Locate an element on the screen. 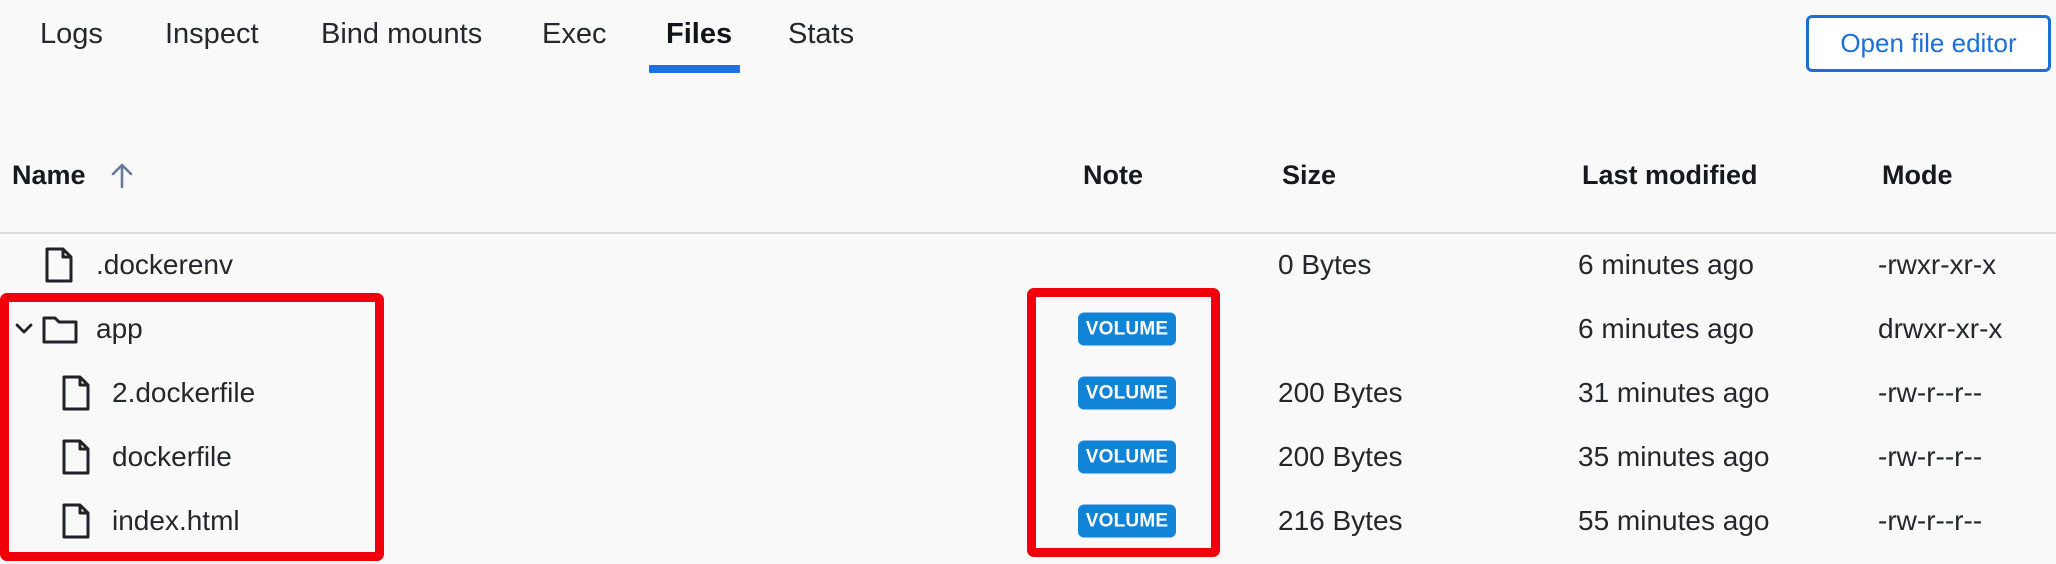 The width and height of the screenshot is (2056, 564). tab-inspect: Inspect is located at coordinates (212, 34).